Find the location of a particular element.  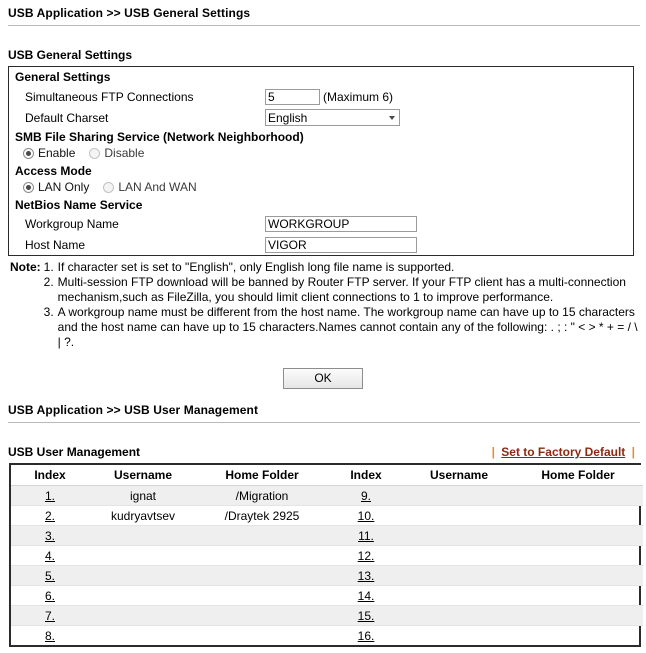

index-link: 11. is located at coordinates (366, 536).